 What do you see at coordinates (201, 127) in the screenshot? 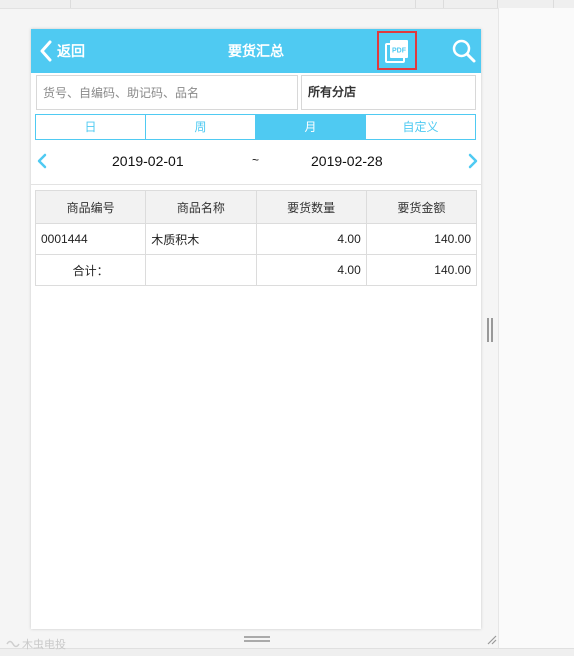
I see `tab-week: 周` at bounding box center [201, 127].